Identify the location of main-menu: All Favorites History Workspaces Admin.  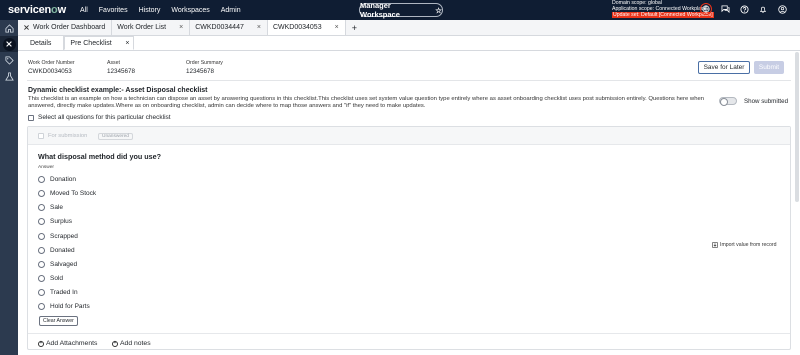
(160, 10).